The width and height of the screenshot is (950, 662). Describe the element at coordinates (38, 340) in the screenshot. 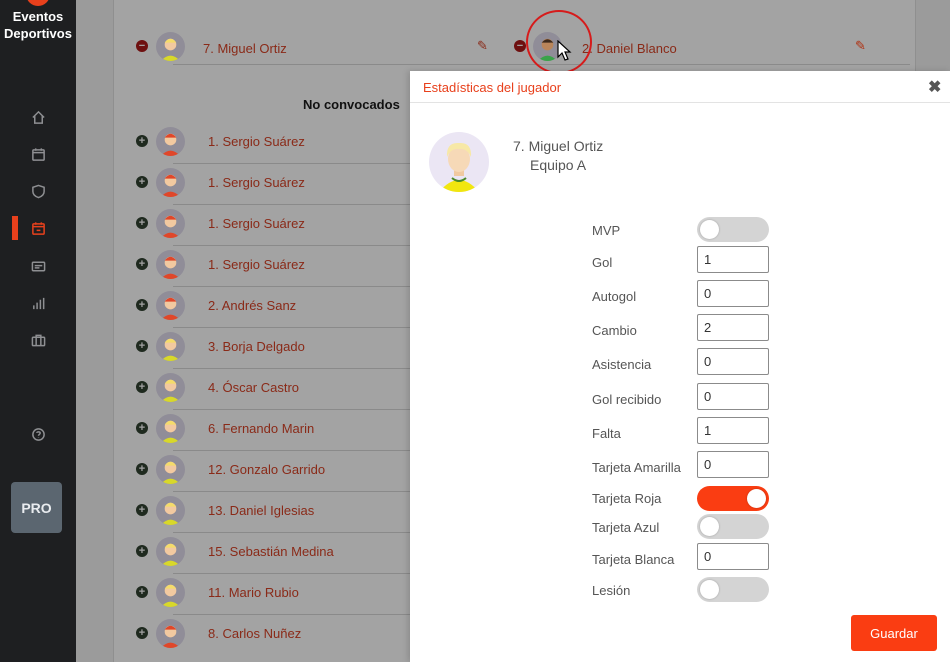

I see `sidebar-item-club` at that location.